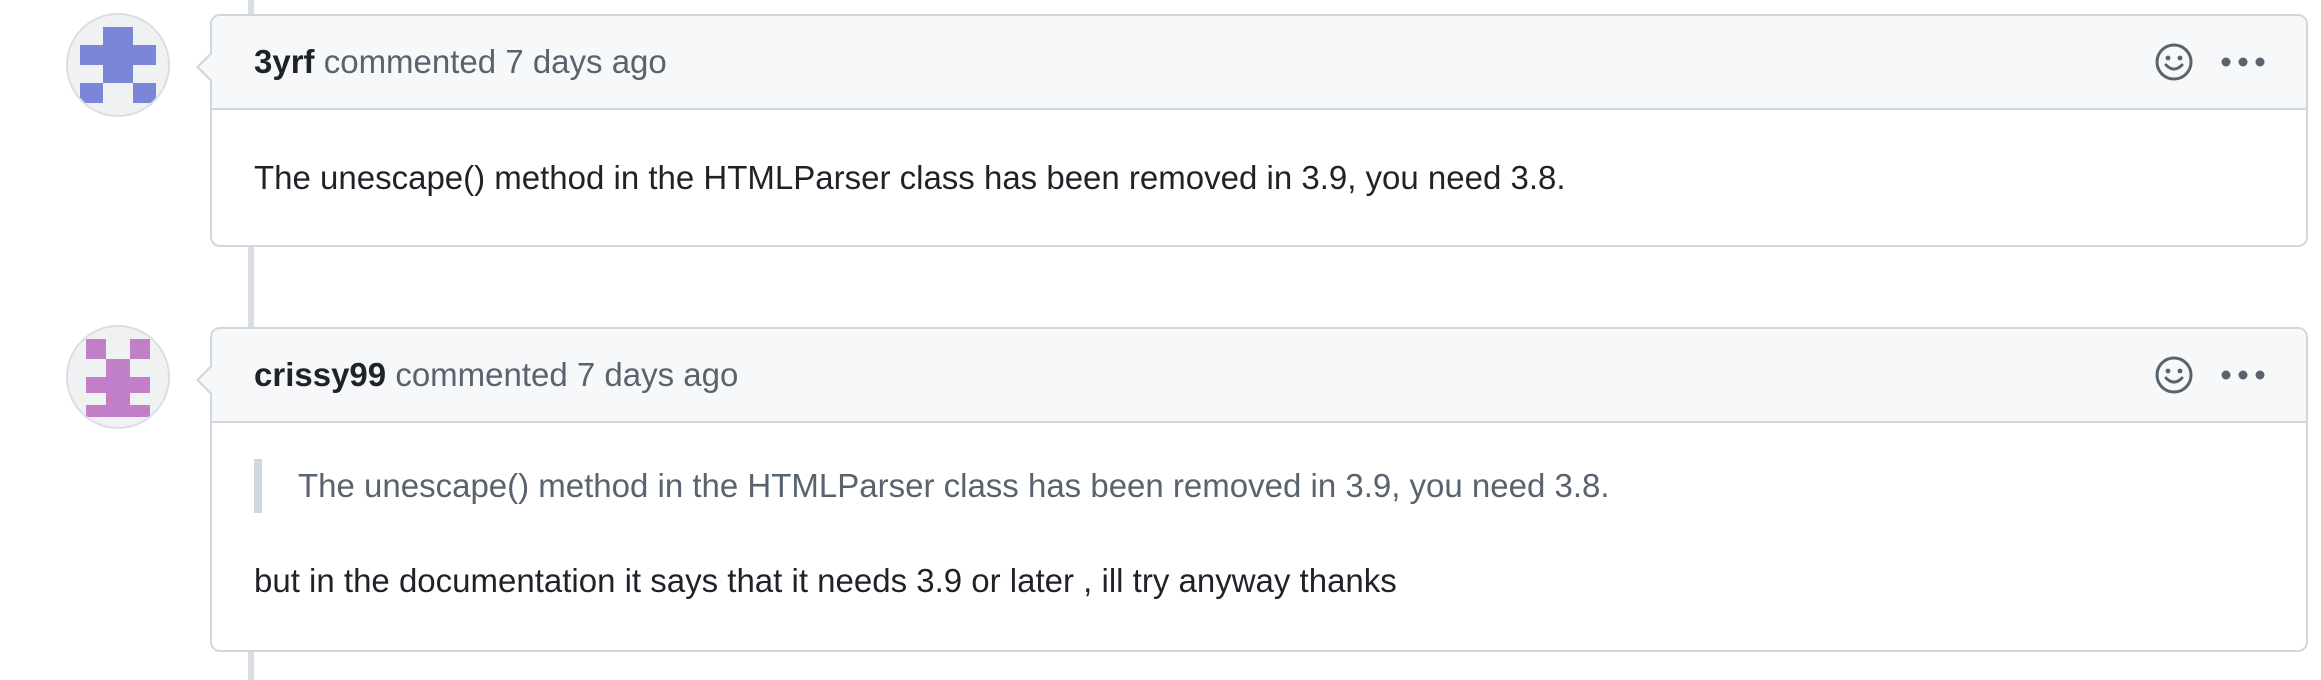  What do you see at coordinates (1259, 63) in the screenshot?
I see `comment-header: 3yrf commented 7 days ago` at bounding box center [1259, 63].